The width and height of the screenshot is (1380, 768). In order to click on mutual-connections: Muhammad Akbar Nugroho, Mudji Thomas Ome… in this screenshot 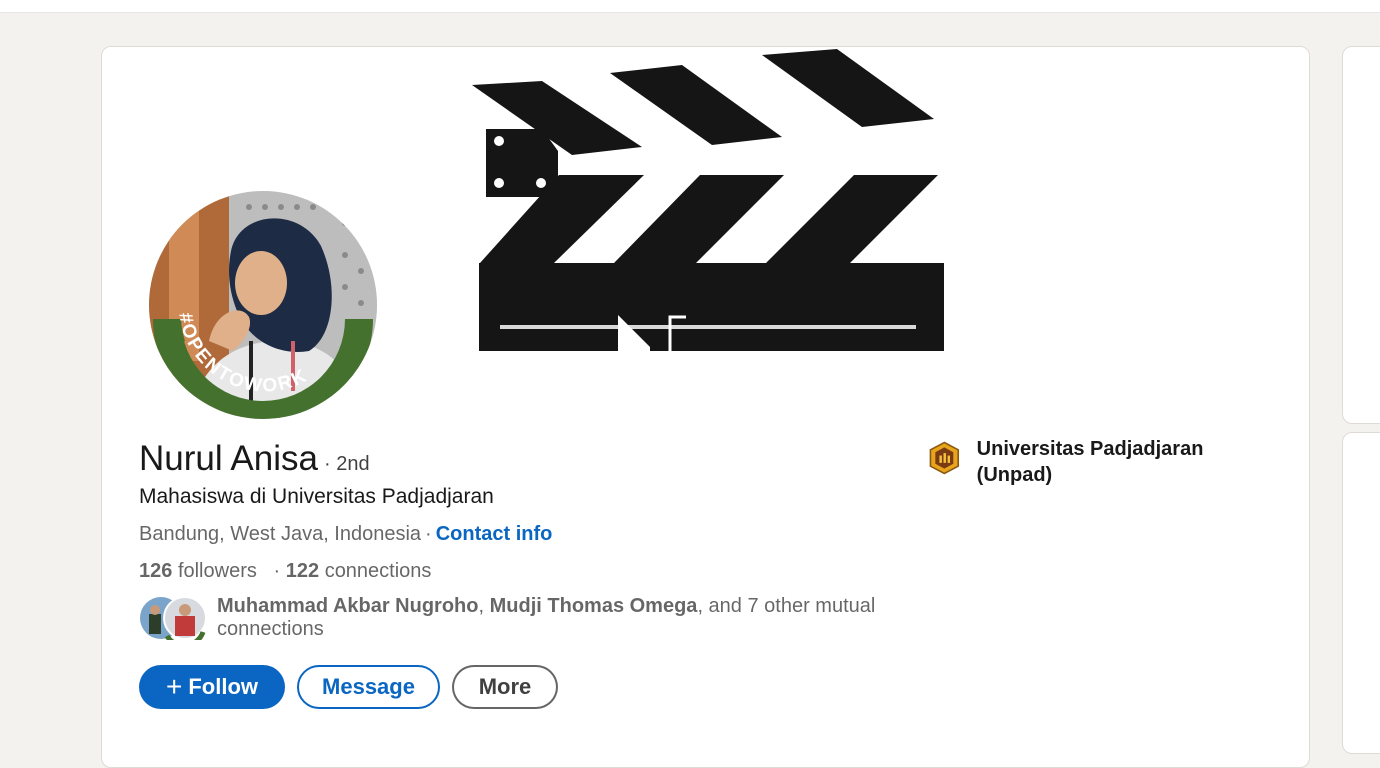, I will do `click(519, 622)`.